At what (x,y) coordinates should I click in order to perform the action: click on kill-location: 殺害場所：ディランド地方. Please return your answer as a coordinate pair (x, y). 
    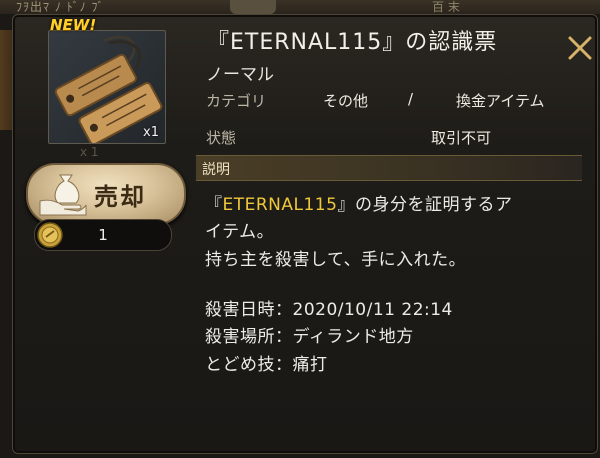
    Looking at the image, I should click on (309, 337).